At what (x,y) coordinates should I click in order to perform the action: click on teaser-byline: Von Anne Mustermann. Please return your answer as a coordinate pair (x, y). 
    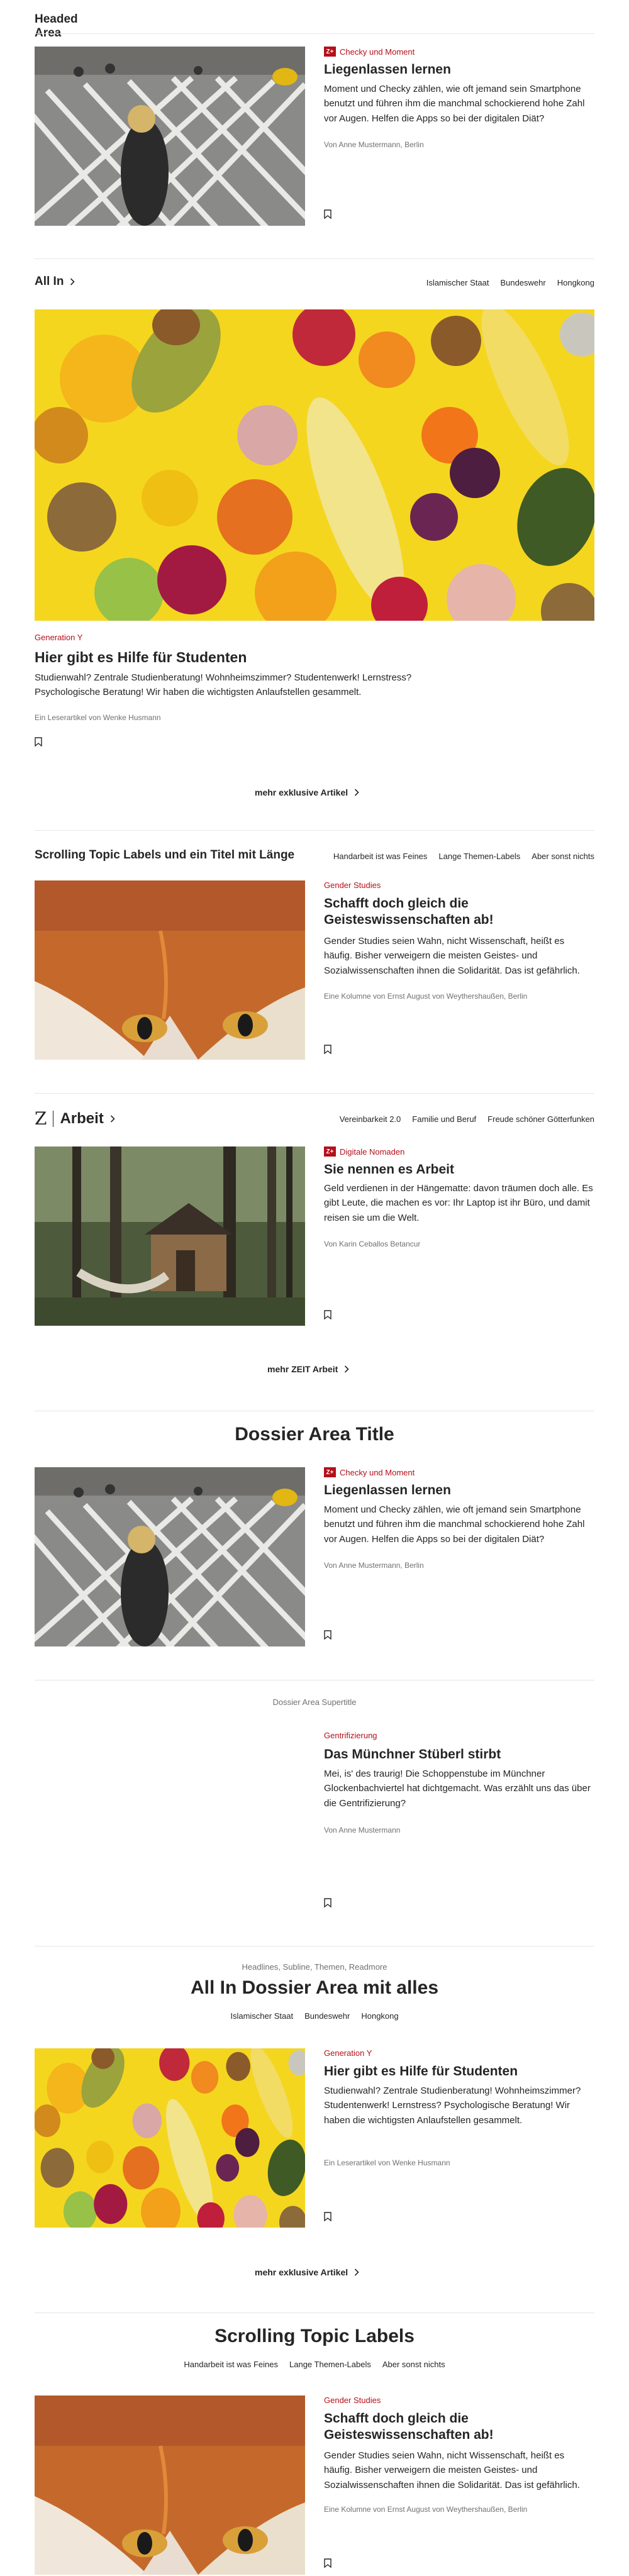
    Looking at the image, I should click on (362, 1830).